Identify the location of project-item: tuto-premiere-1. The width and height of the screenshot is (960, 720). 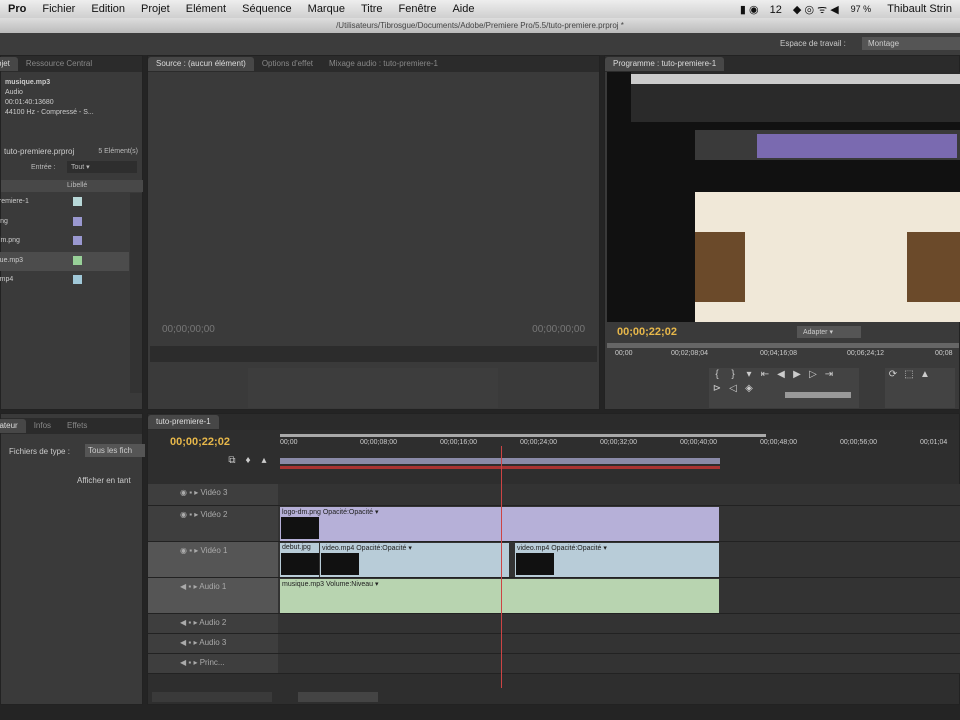
(64, 203).